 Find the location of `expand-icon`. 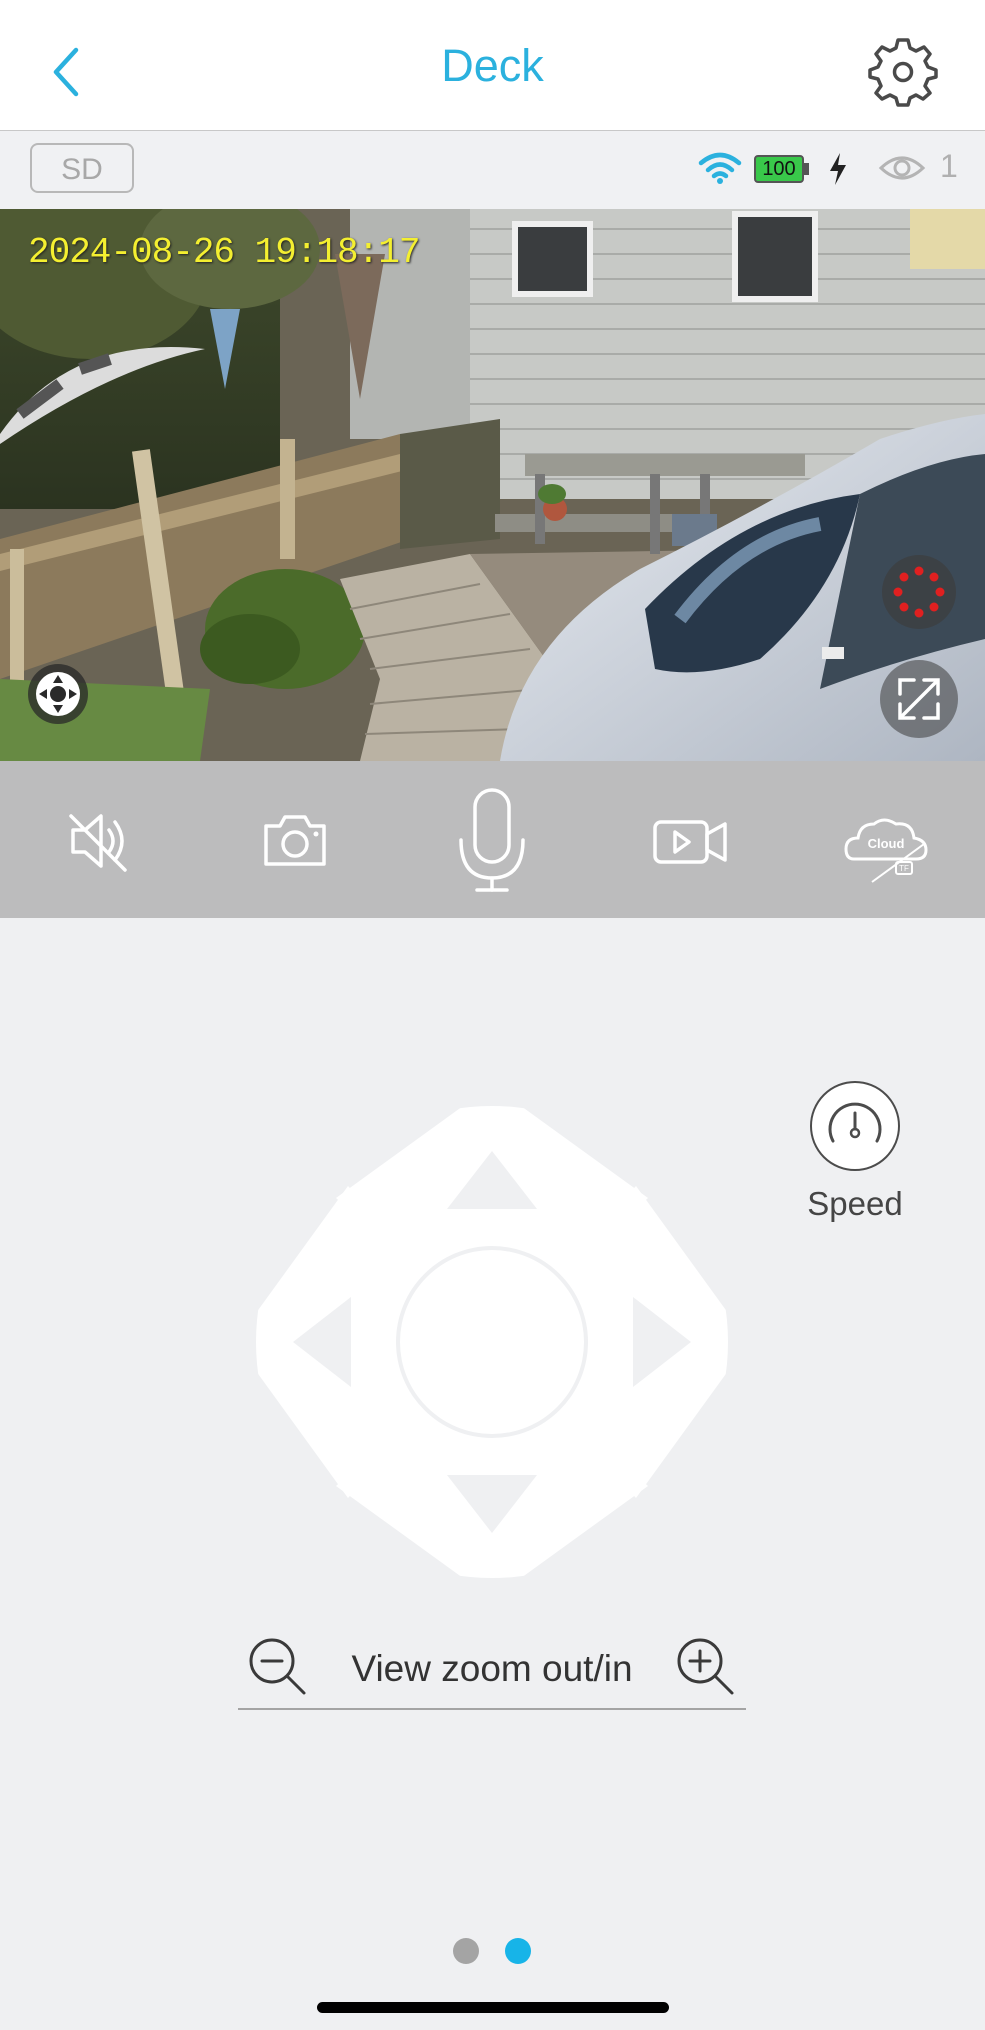

expand-icon is located at coordinates (919, 699).